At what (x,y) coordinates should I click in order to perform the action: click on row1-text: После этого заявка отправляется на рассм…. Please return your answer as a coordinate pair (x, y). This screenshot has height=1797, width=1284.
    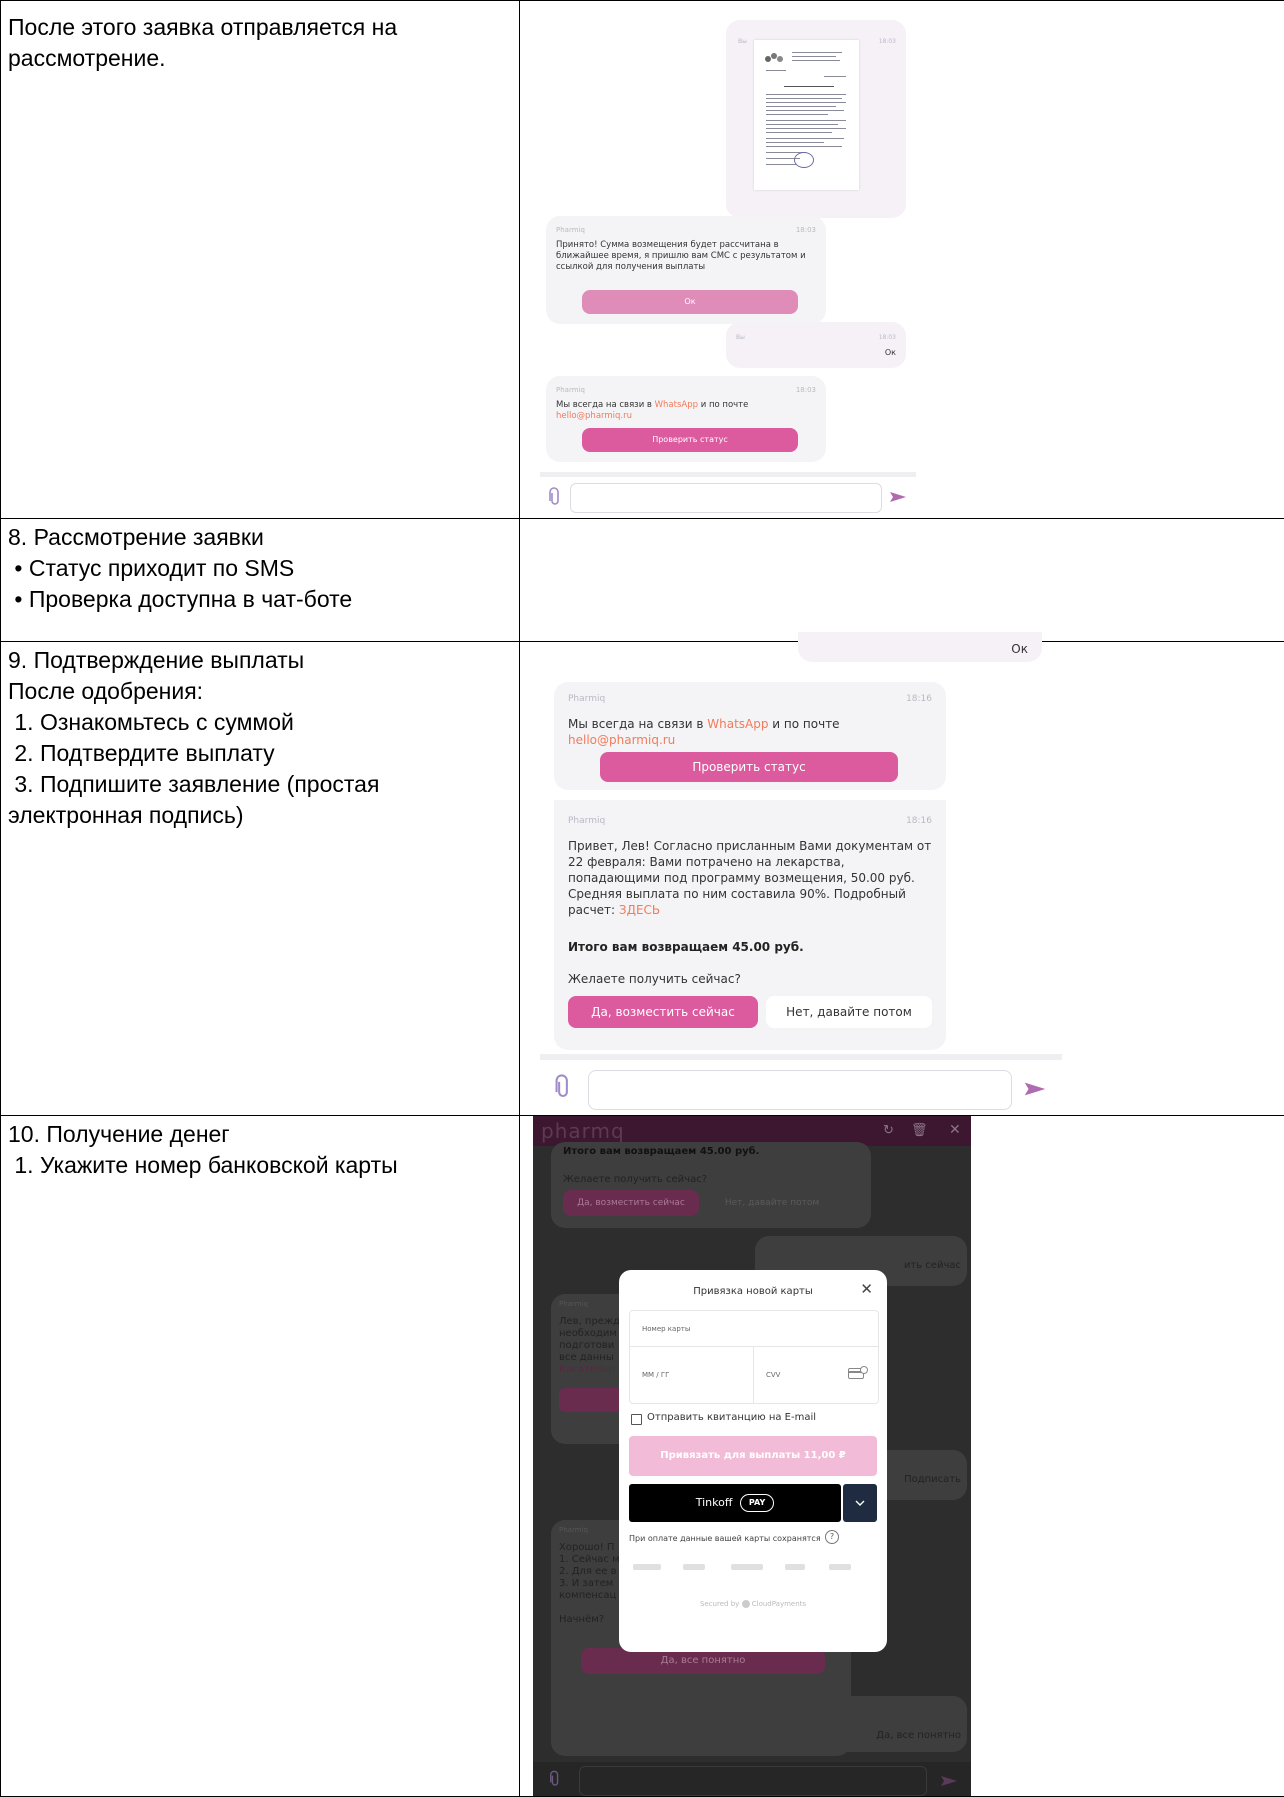
    Looking at the image, I should click on (202, 43).